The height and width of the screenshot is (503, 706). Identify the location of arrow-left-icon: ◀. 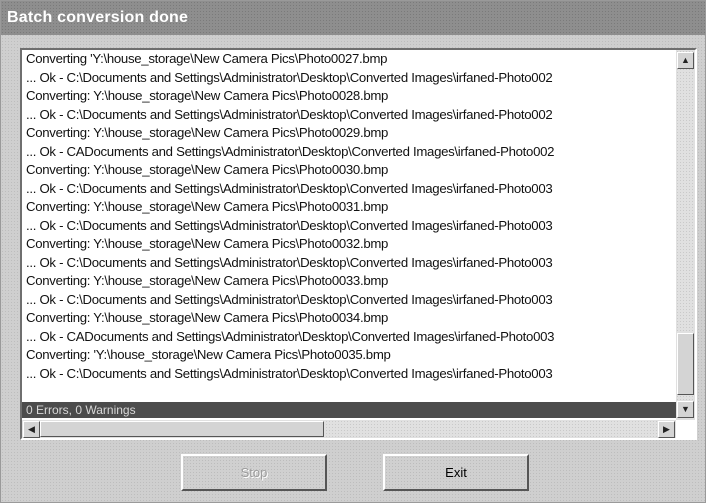
(31, 429).